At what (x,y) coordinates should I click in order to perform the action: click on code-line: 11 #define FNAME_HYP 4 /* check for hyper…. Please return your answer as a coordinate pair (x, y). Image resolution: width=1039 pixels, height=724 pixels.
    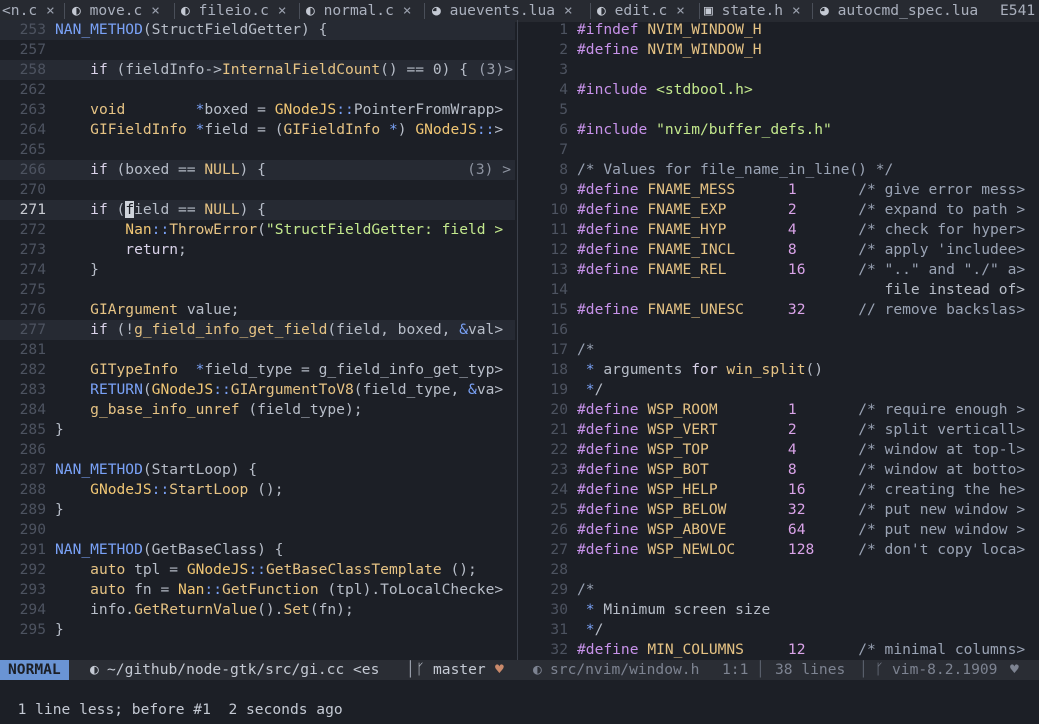
    Looking at the image, I should click on (779, 230).